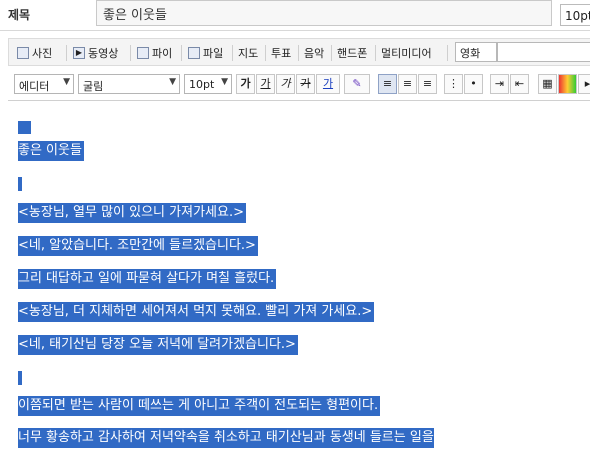  I want to click on file-label: 파일, so click(213, 53).